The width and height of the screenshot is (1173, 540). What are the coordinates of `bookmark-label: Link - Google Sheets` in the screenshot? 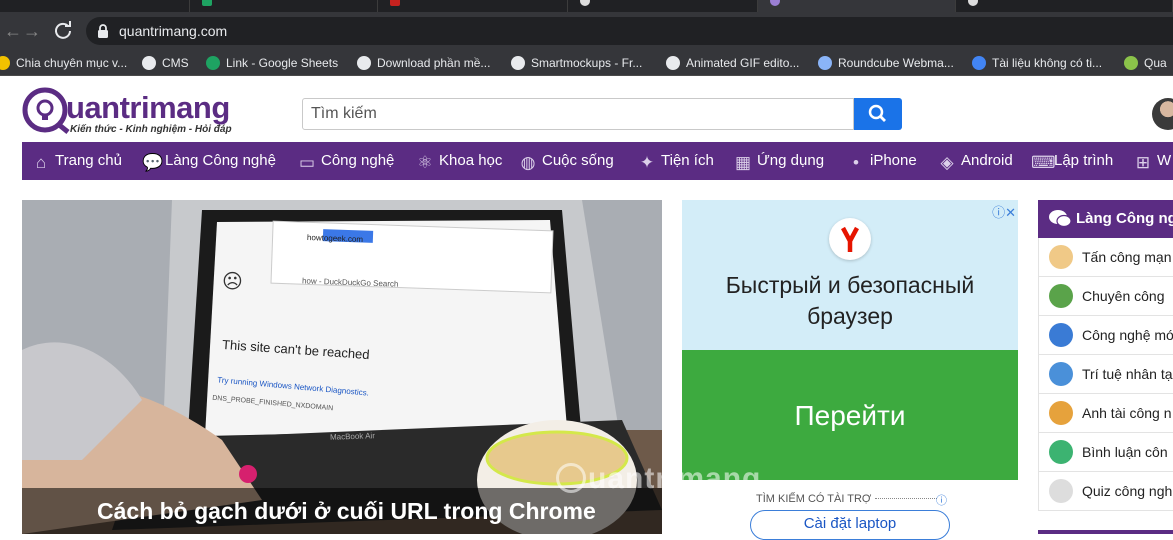 It's located at (282, 63).